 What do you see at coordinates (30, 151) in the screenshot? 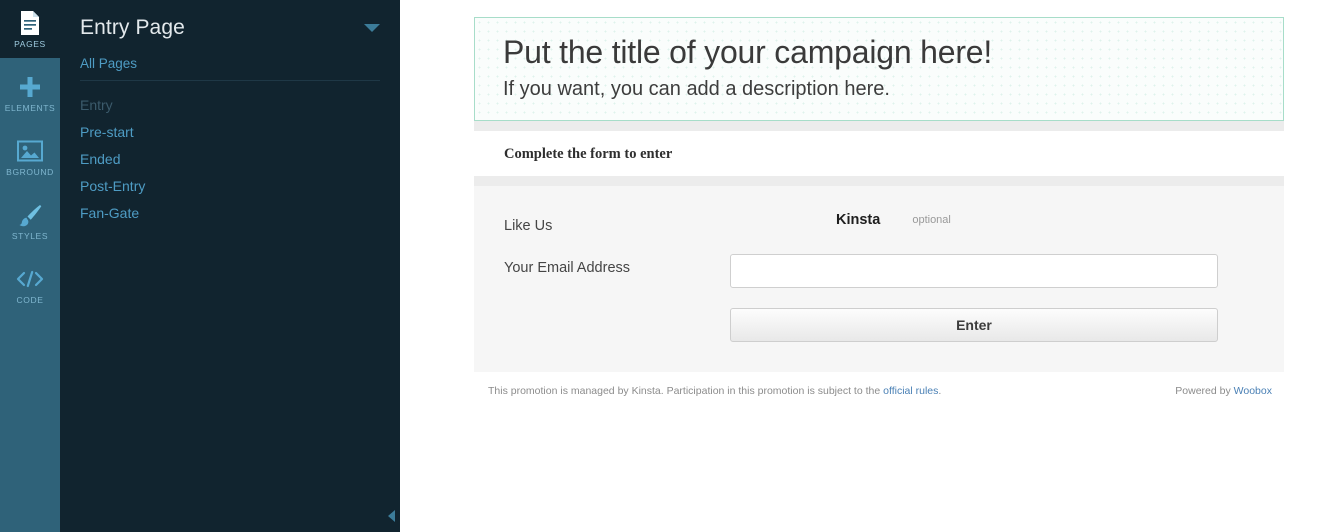
I see `image-icon` at bounding box center [30, 151].